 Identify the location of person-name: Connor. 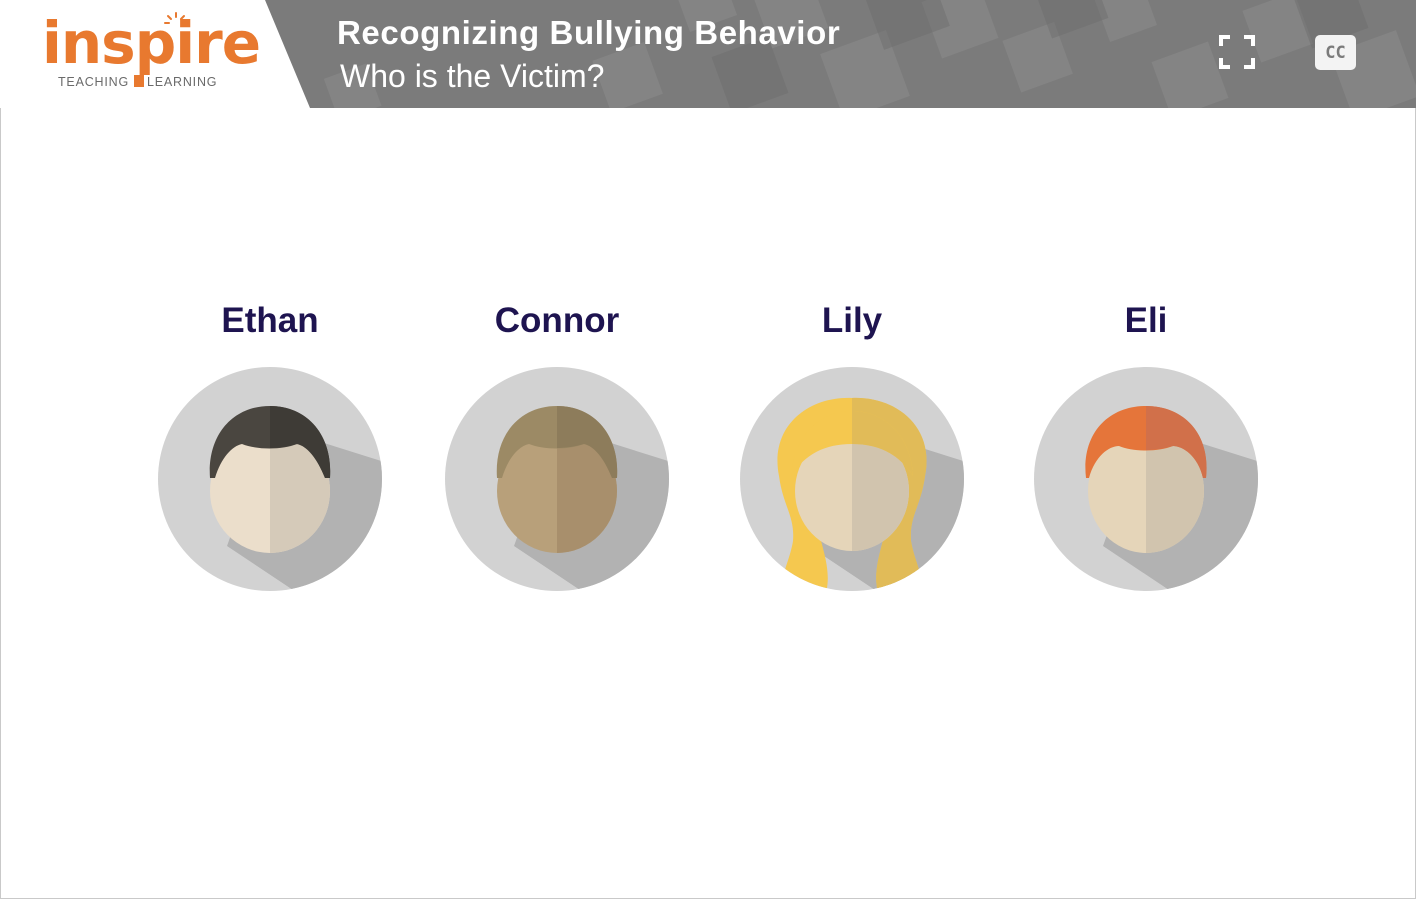
(557, 320).